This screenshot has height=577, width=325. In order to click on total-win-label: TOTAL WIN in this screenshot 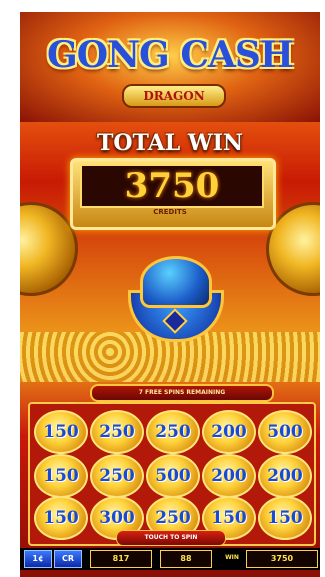, I will do `click(169, 143)`.